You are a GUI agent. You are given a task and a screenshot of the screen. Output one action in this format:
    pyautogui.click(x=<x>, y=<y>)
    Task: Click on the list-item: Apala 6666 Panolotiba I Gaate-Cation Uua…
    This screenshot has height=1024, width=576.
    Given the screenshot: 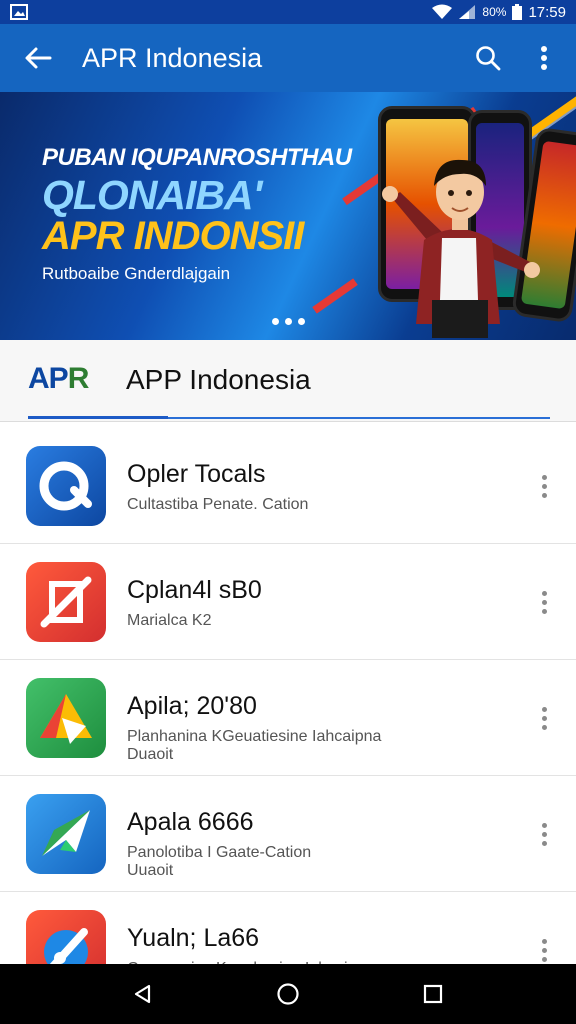 What is the action you would take?
    pyautogui.click(x=288, y=834)
    